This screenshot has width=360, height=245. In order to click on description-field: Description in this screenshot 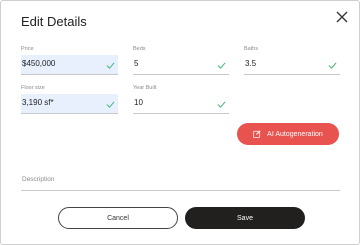, I will do `click(180, 182)`.